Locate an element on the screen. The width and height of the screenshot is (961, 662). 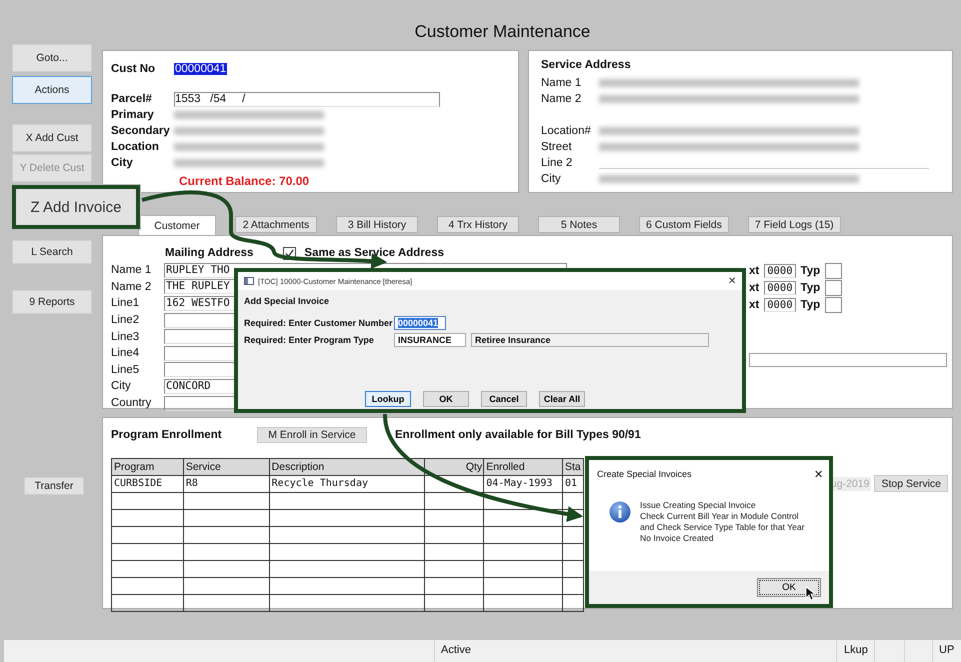
table-cell: CURBSIDE is located at coordinates (148, 484).